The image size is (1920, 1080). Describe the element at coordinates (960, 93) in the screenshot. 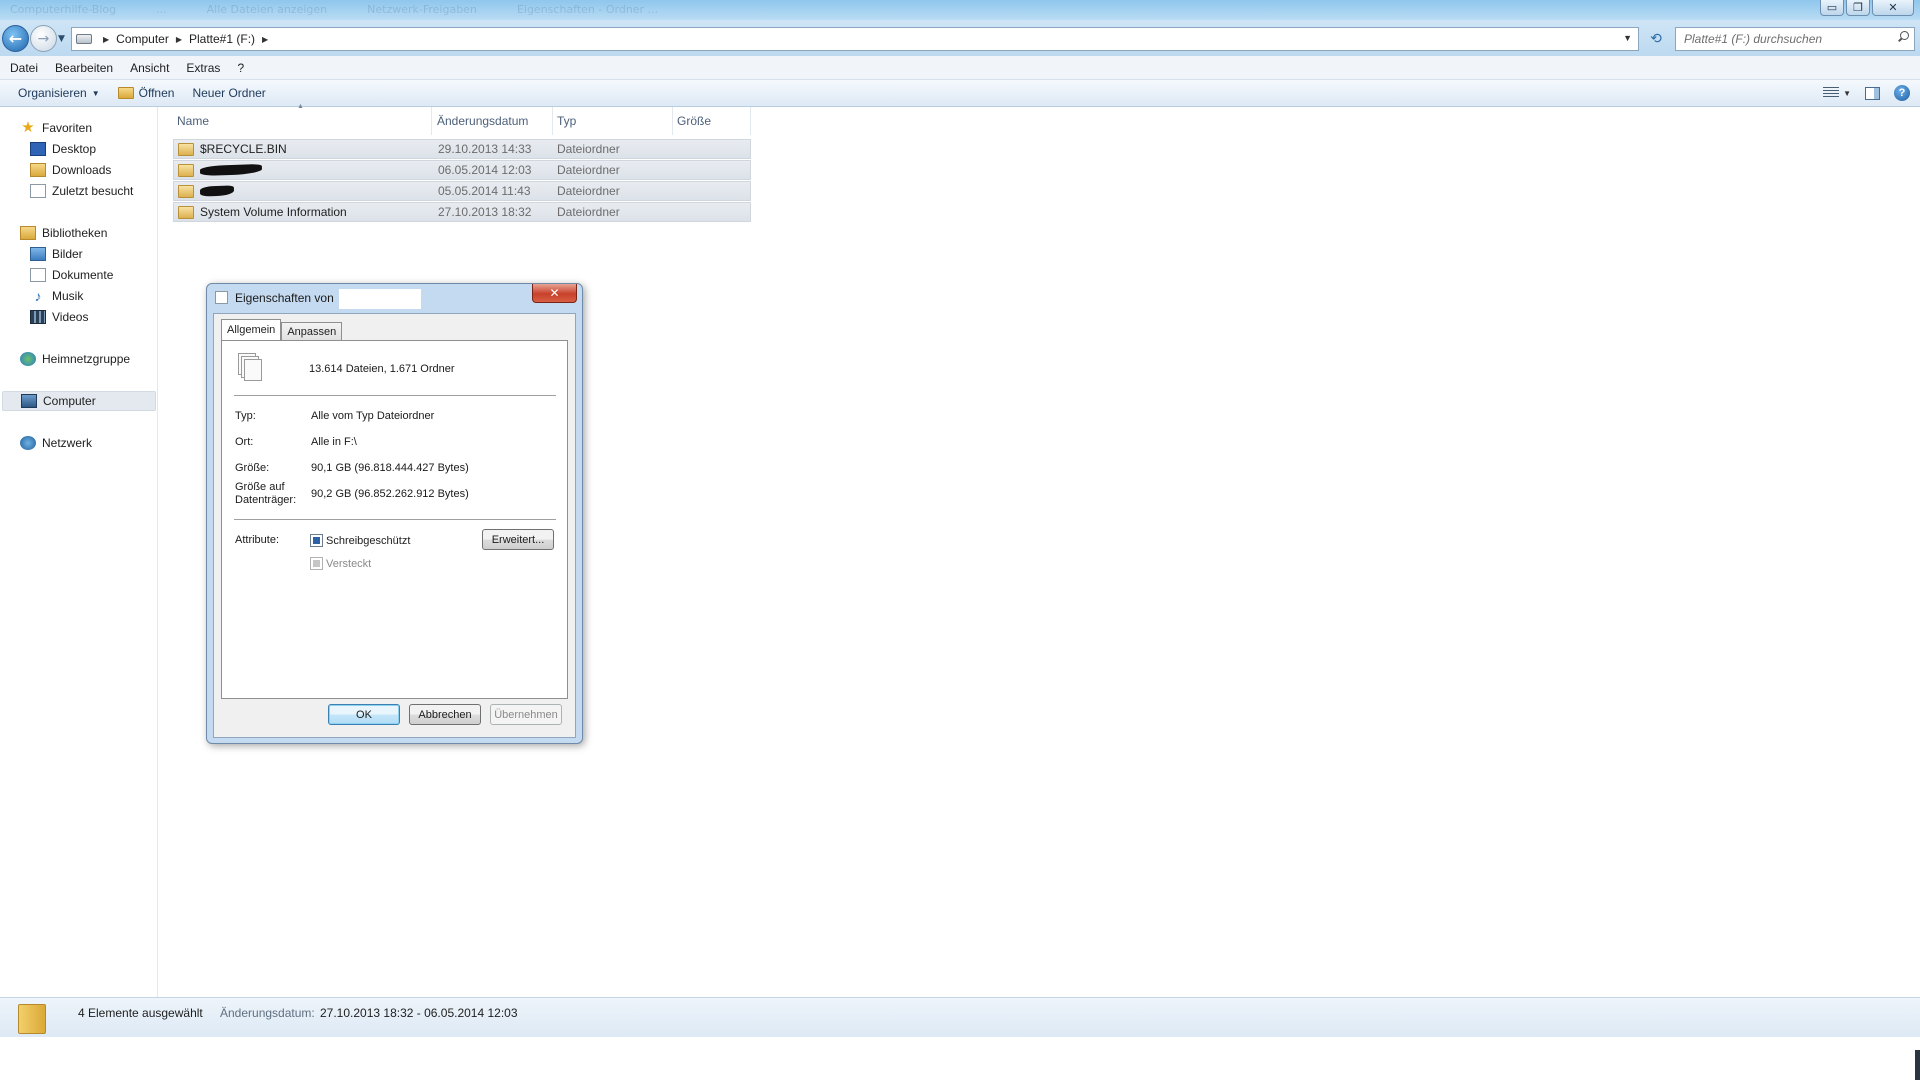

I see `command-bar: Organisieren ▼ Öffnen Neuer Ordner ▼ ?` at that location.